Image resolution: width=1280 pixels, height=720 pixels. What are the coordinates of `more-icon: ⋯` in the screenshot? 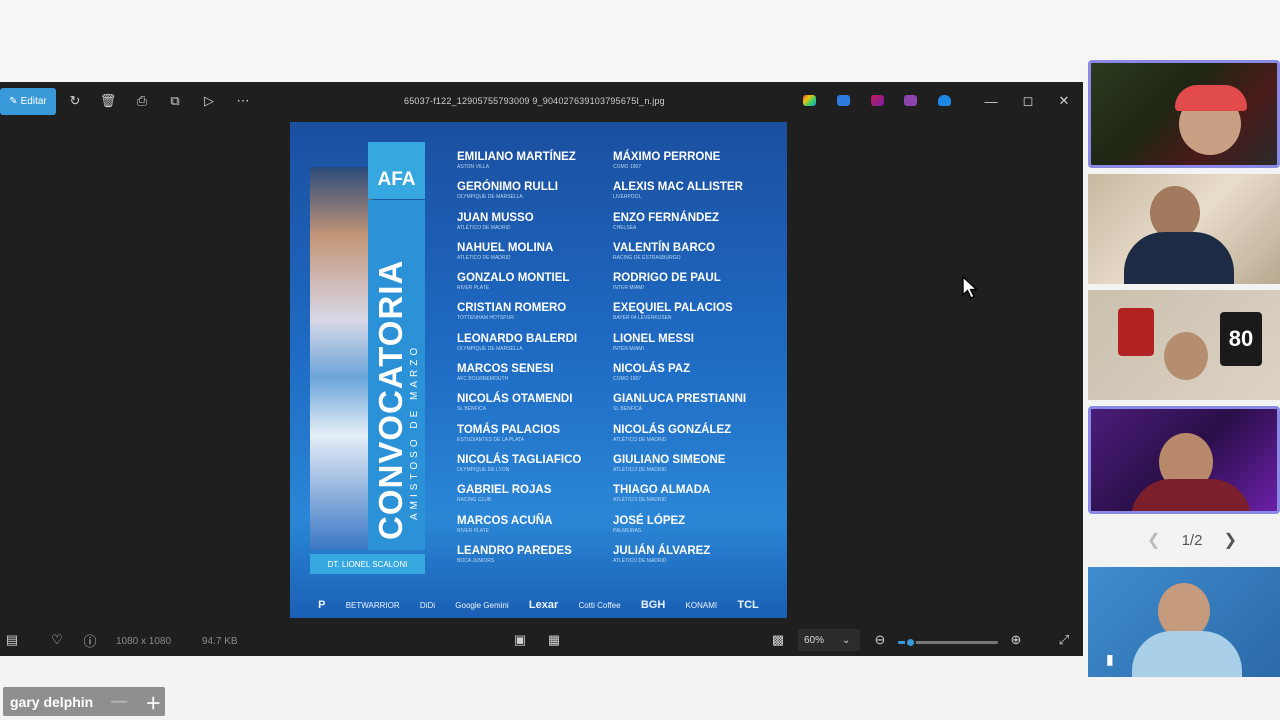 It's located at (243, 101).